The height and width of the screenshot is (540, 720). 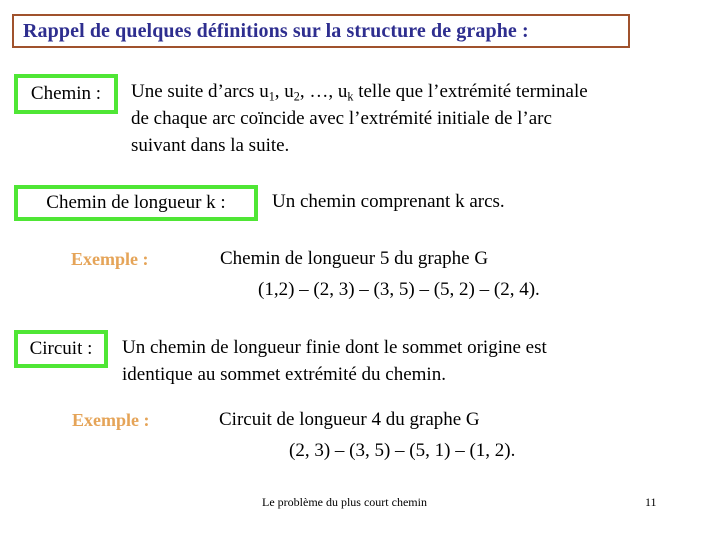 I want to click on example-label-2: Exemple :, so click(x=111, y=420).